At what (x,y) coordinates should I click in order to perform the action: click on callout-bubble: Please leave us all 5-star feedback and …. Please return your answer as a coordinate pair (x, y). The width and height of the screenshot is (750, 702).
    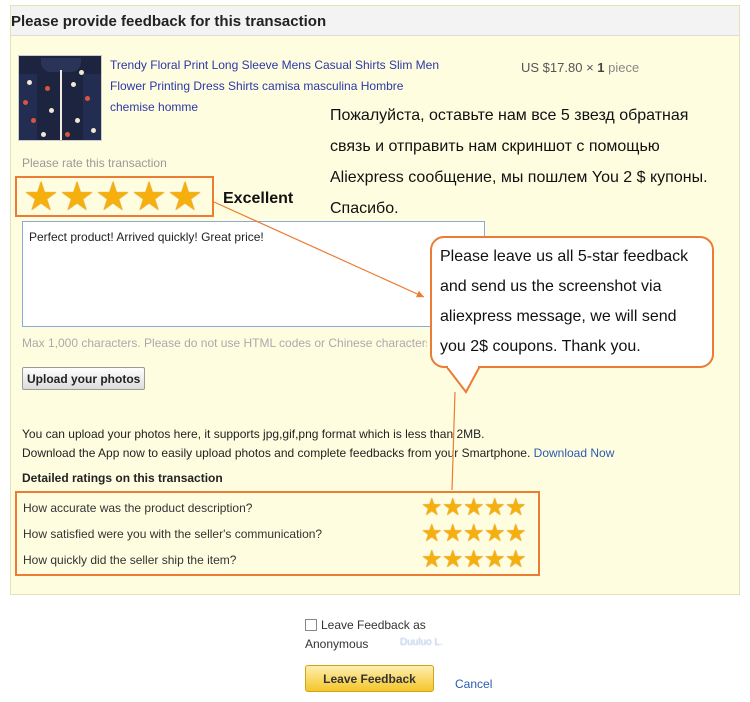
    Looking at the image, I should click on (572, 302).